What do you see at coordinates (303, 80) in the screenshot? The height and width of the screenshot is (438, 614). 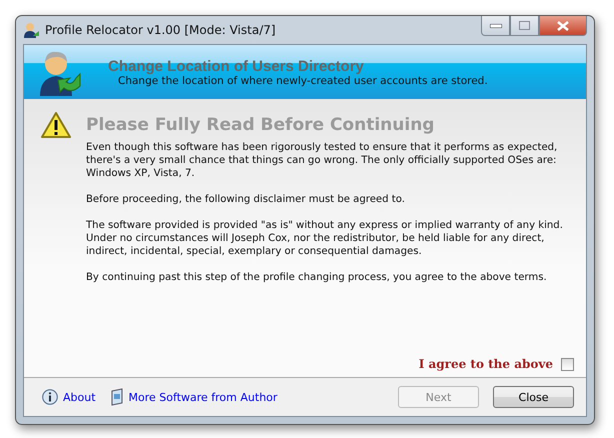 I see `banner-subtitle: Change the location of where newly-created user accounts are stored.` at bounding box center [303, 80].